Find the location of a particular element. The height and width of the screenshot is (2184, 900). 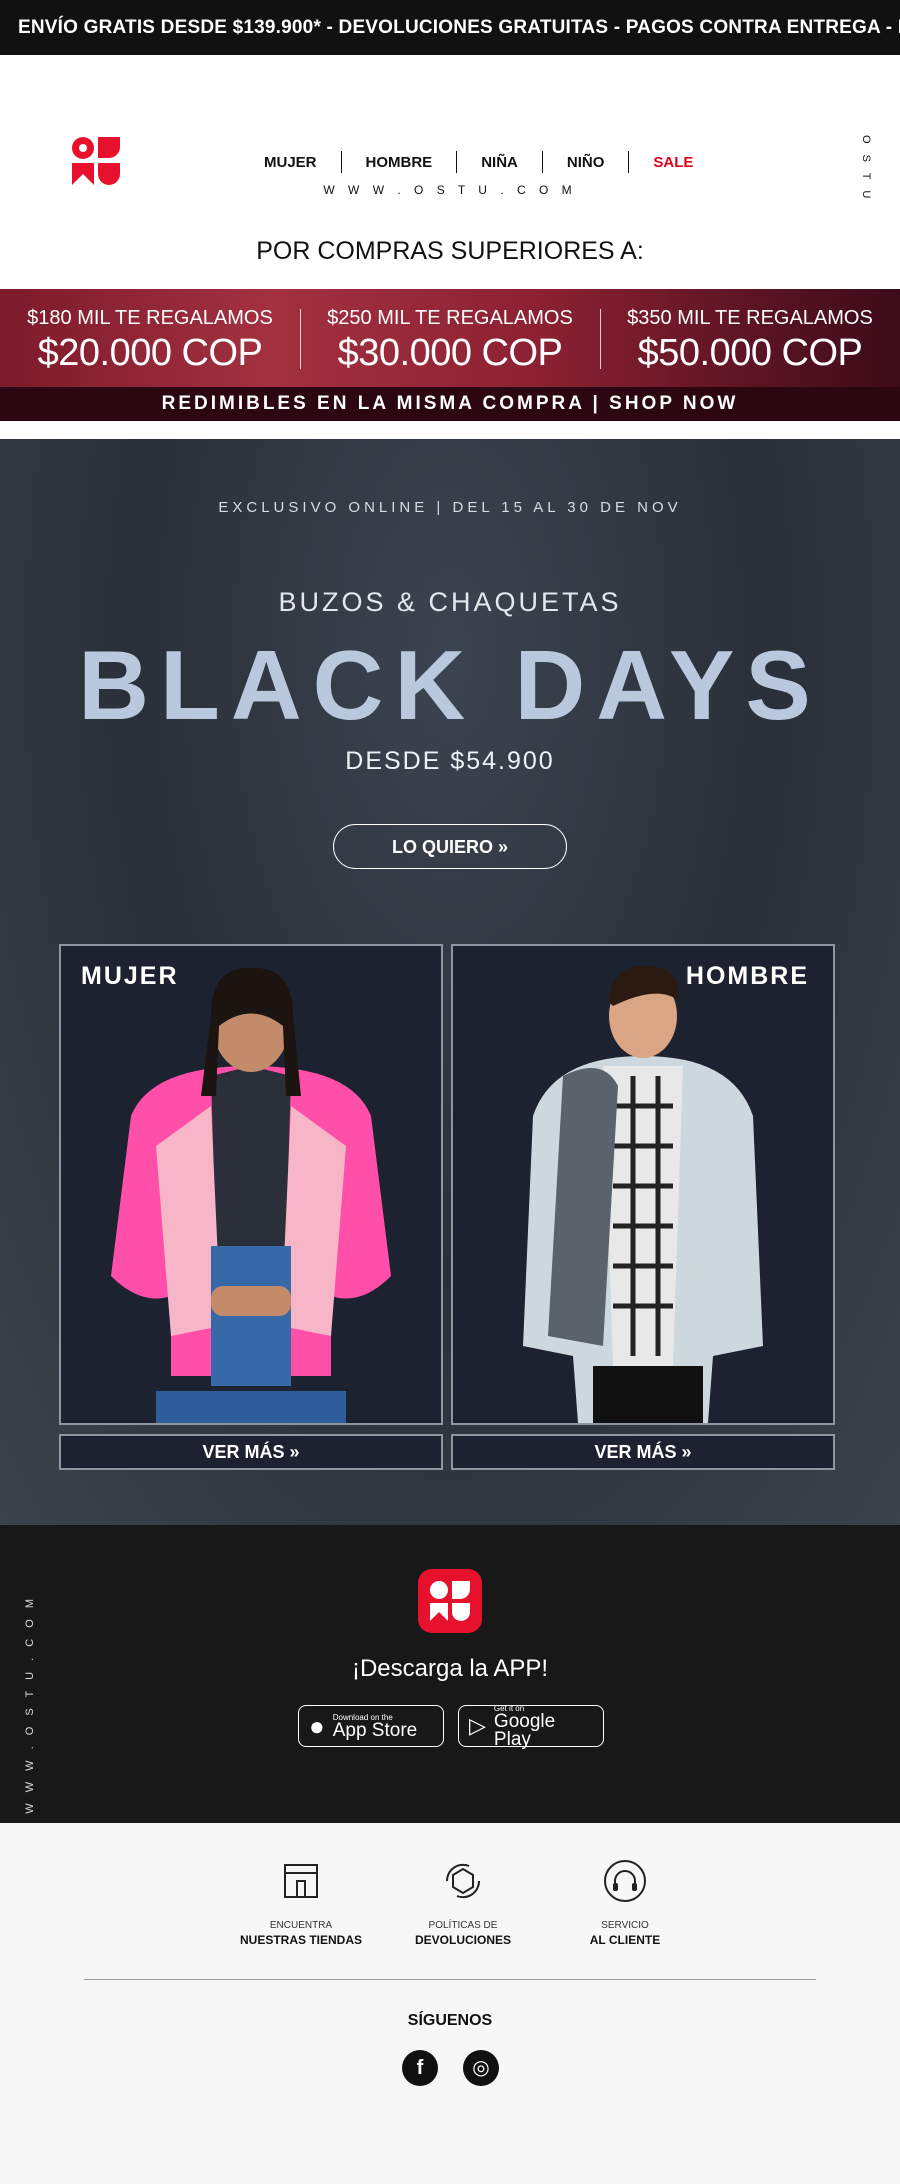

footer-stores-small: ENCUENTRA is located at coordinates (301, 1925).